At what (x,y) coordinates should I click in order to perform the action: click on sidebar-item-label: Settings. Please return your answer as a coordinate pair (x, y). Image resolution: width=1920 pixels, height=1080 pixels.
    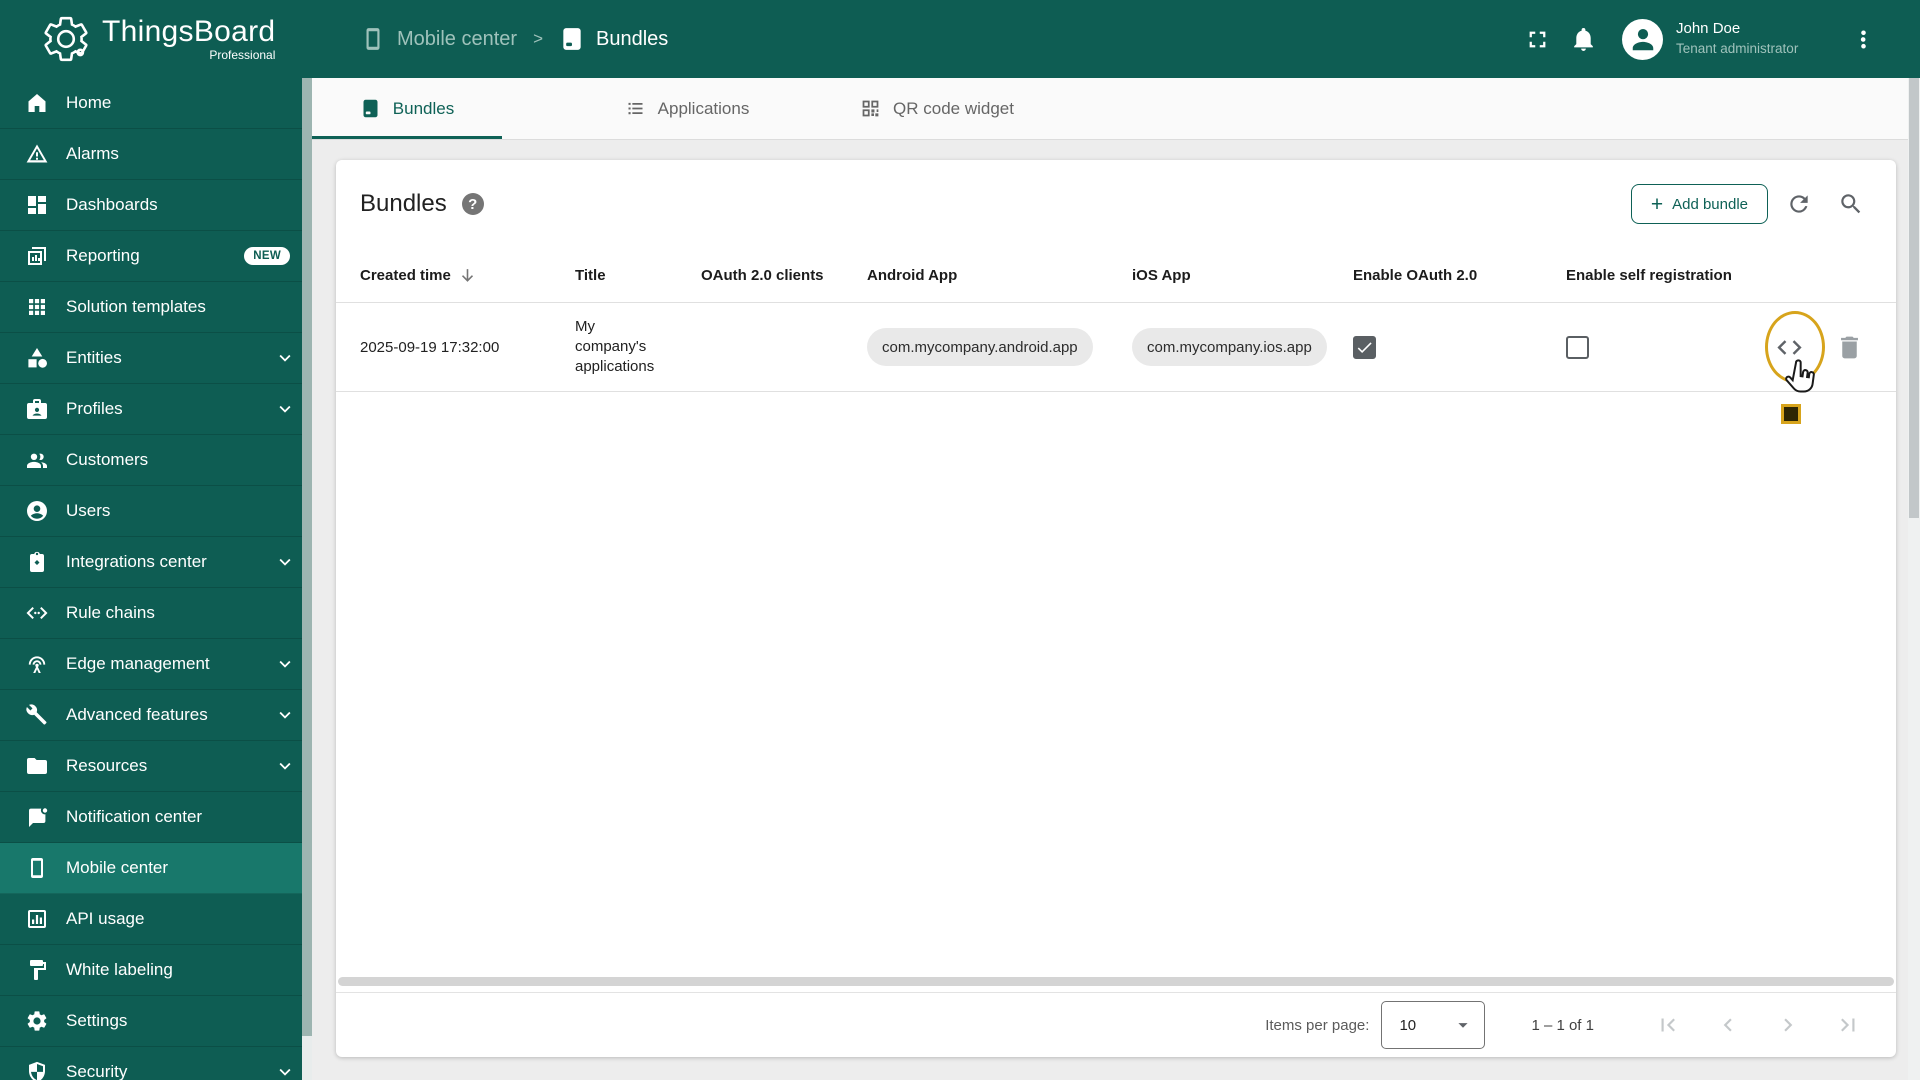
    Looking at the image, I should click on (97, 1020).